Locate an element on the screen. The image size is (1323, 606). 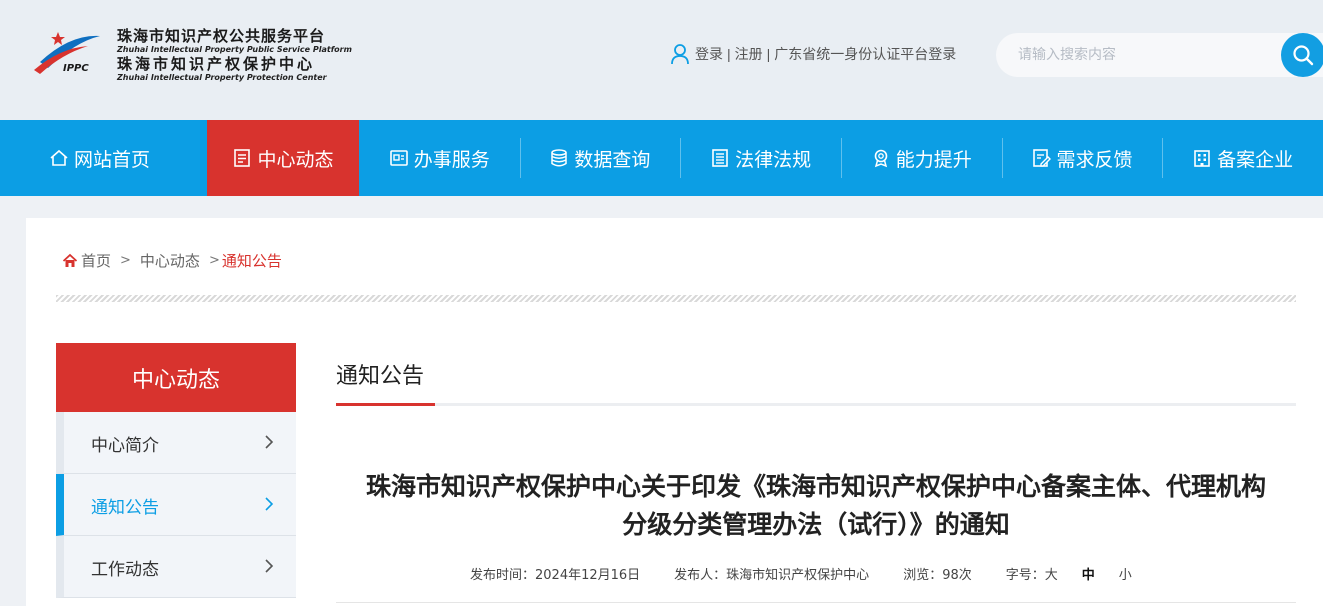
register-link: 注册 is located at coordinates (749, 54).